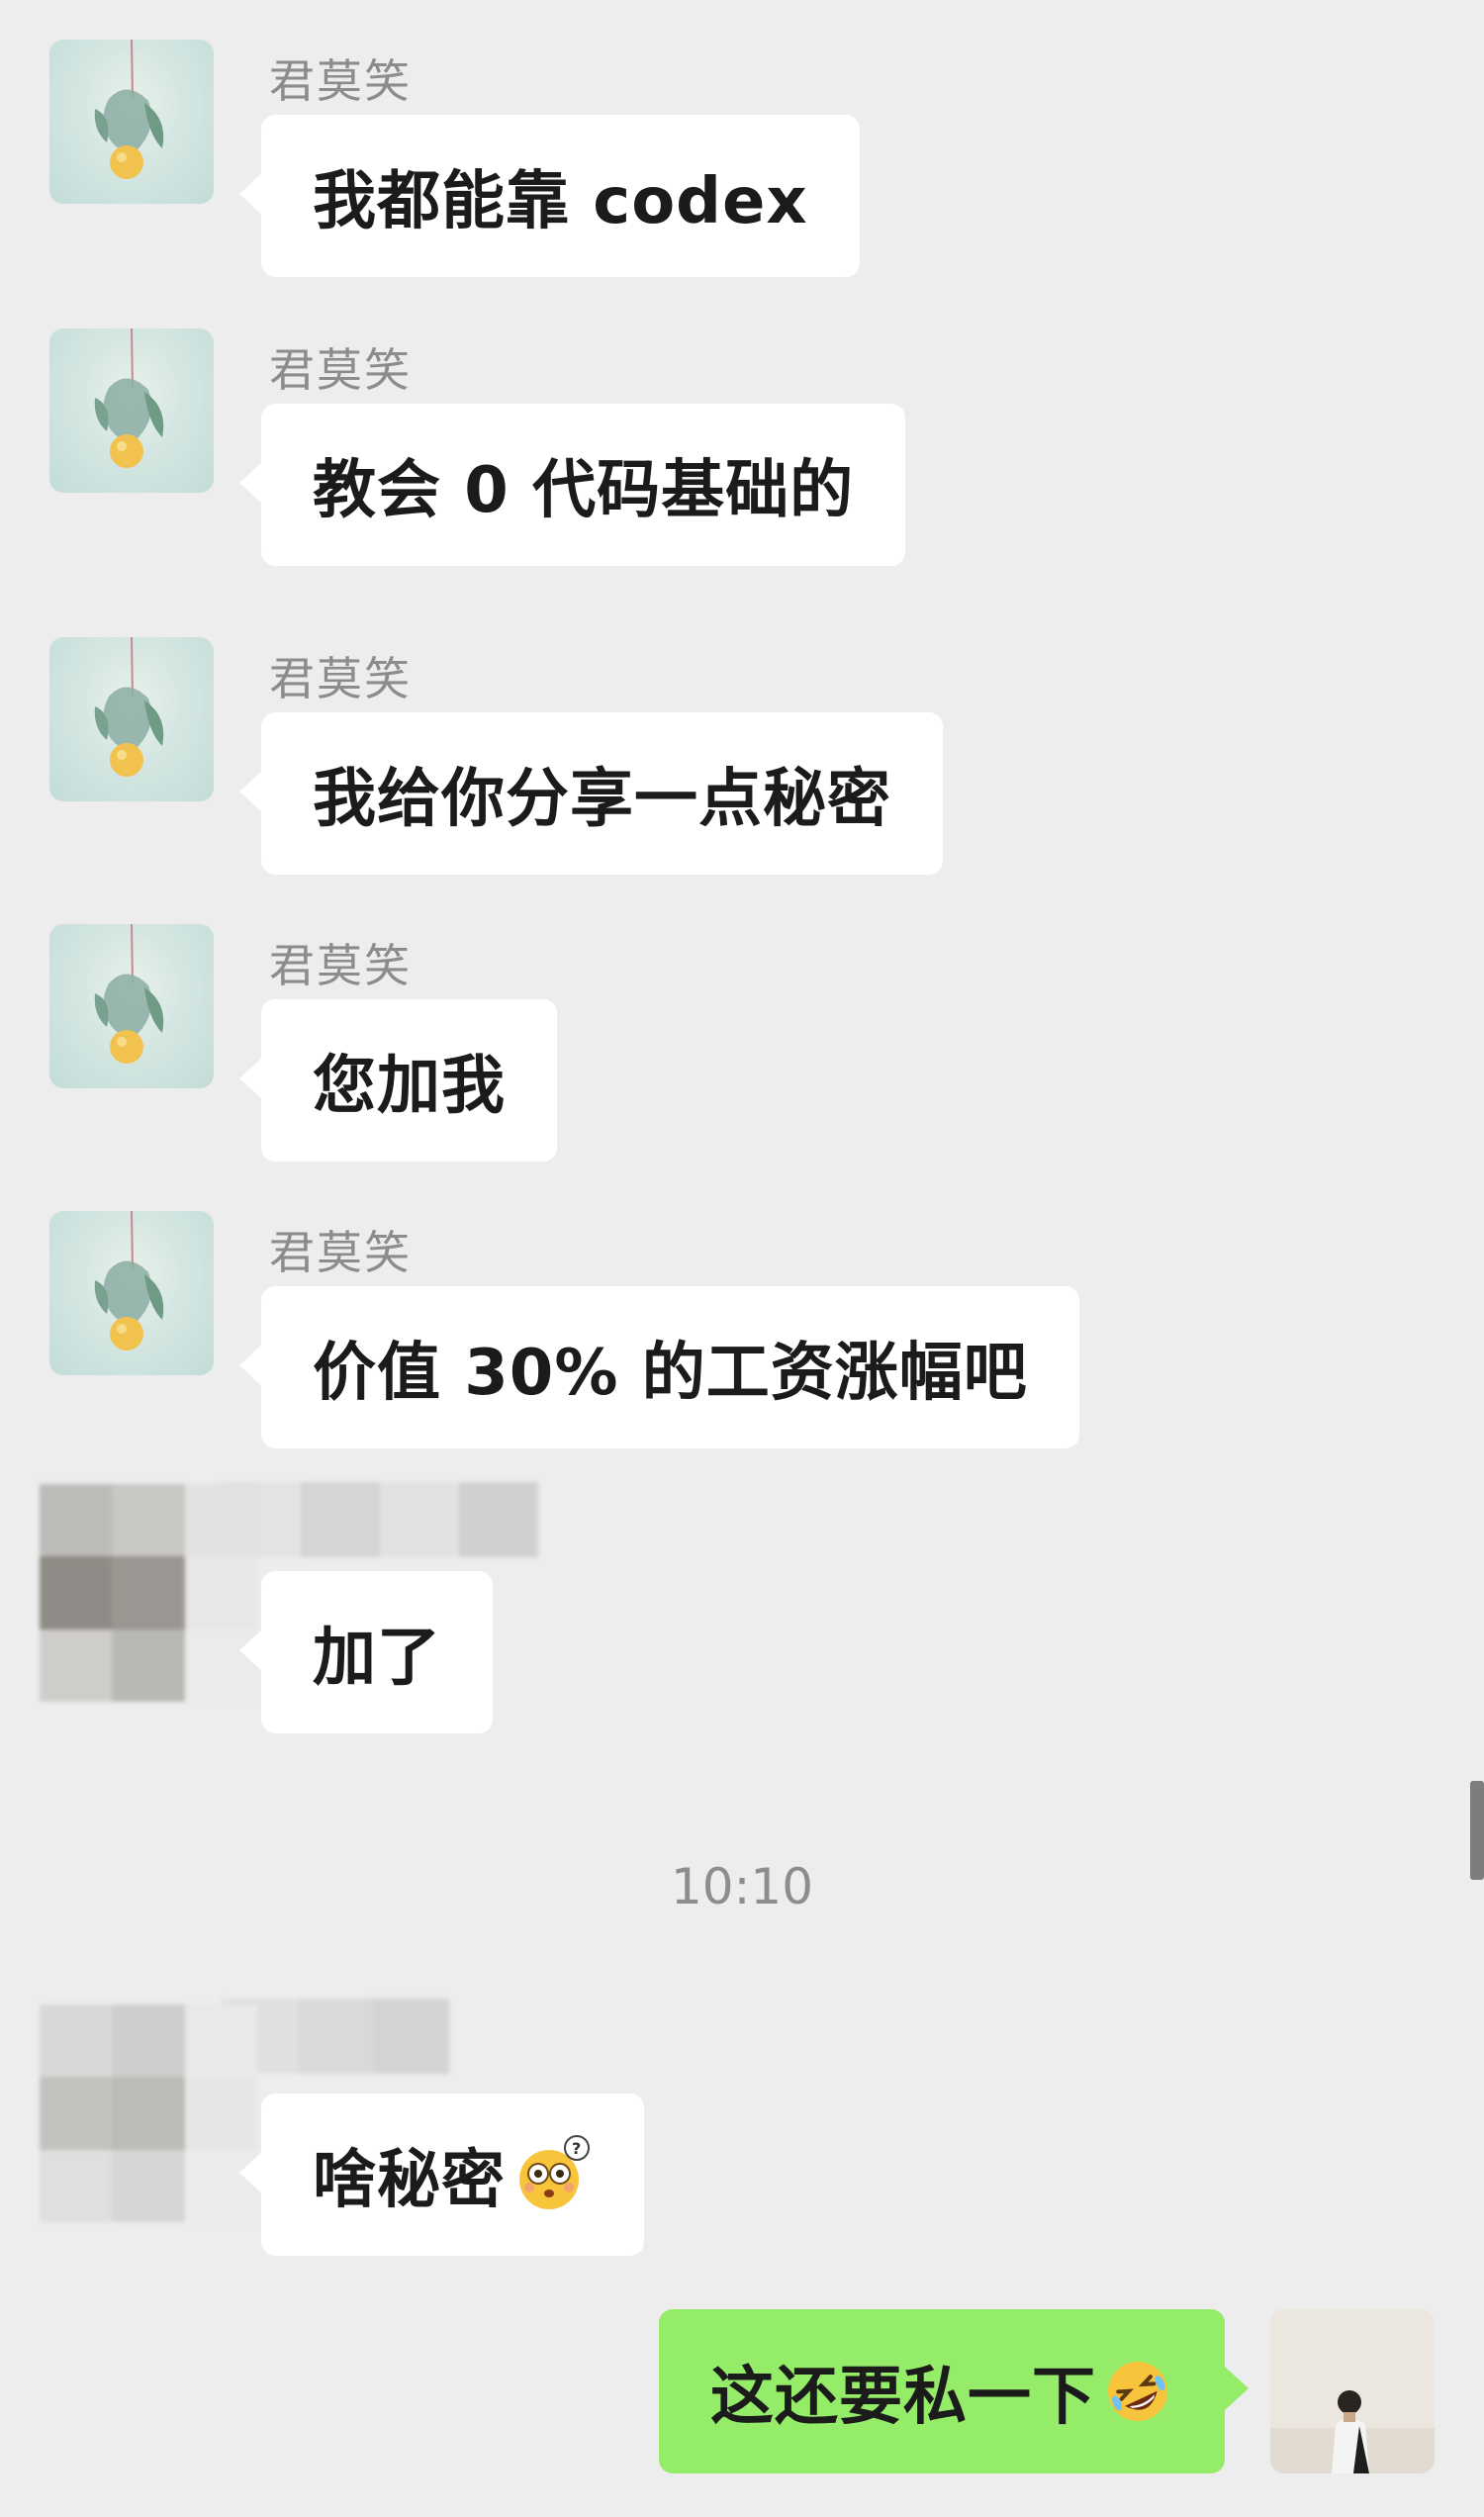  What do you see at coordinates (742, 1887) in the screenshot?
I see `timestamp: 10:10` at bounding box center [742, 1887].